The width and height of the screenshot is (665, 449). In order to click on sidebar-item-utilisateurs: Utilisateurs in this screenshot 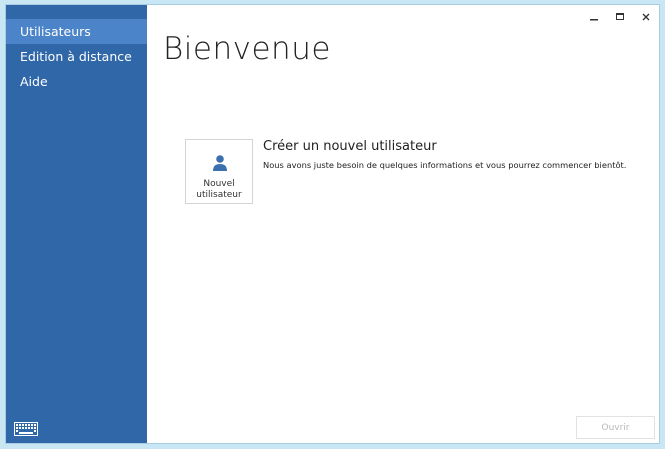, I will do `click(76, 31)`.